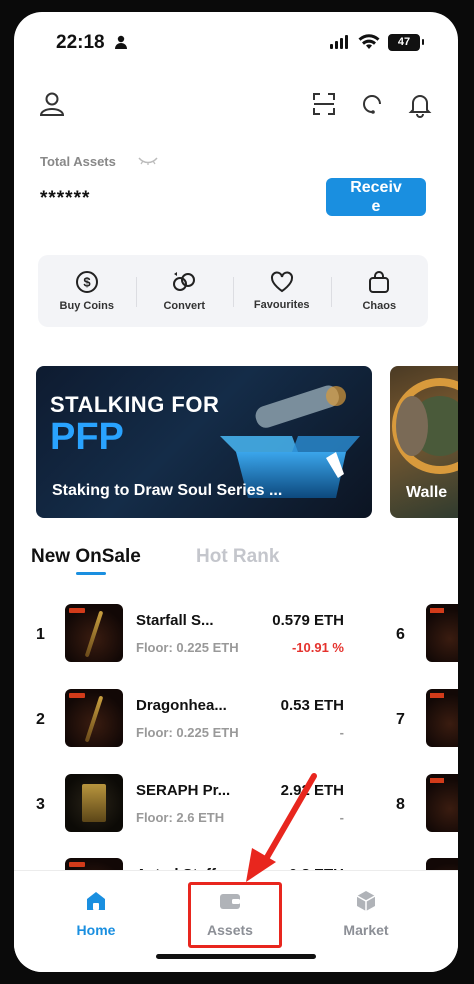  What do you see at coordinates (400, 719) in the screenshot?
I see `listing-rank-right: 7` at bounding box center [400, 719].